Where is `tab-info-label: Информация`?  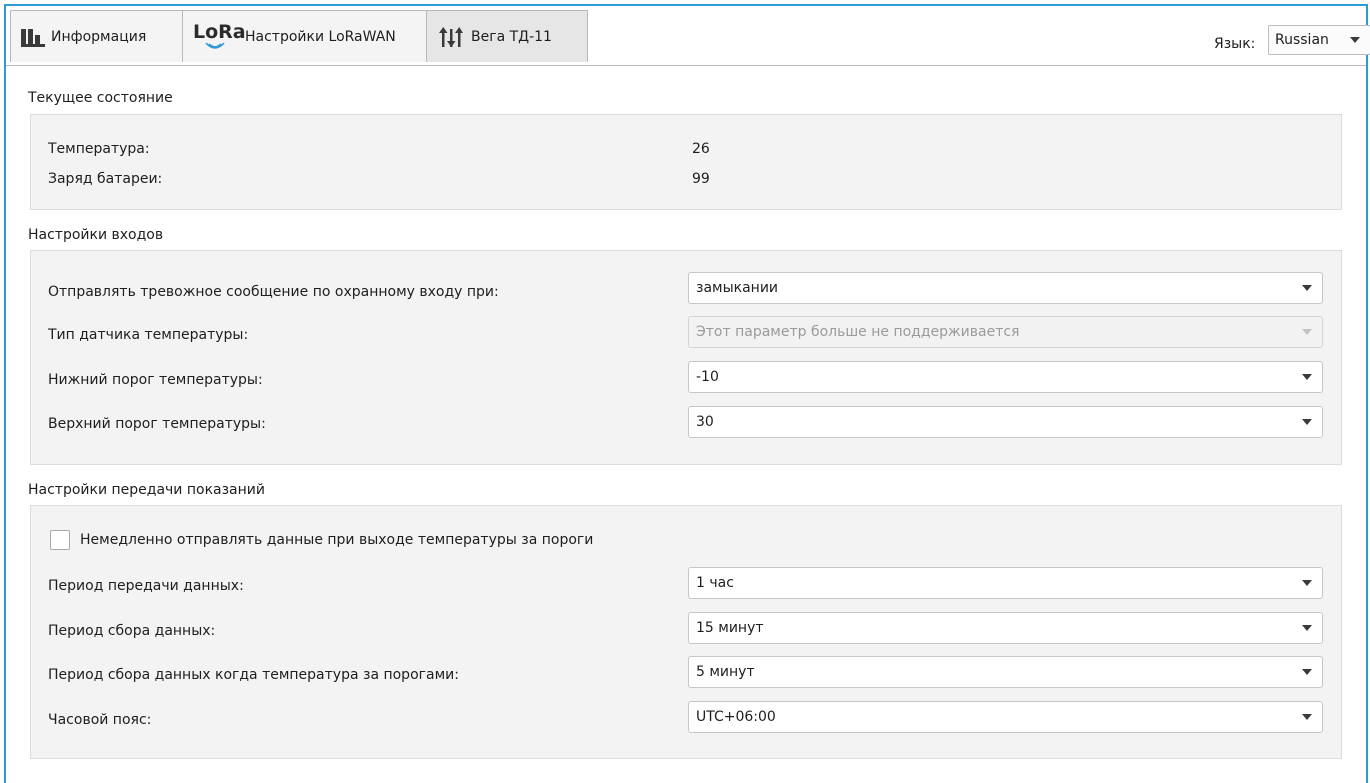
tab-info-label: Информация is located at coordinates (99, 36).